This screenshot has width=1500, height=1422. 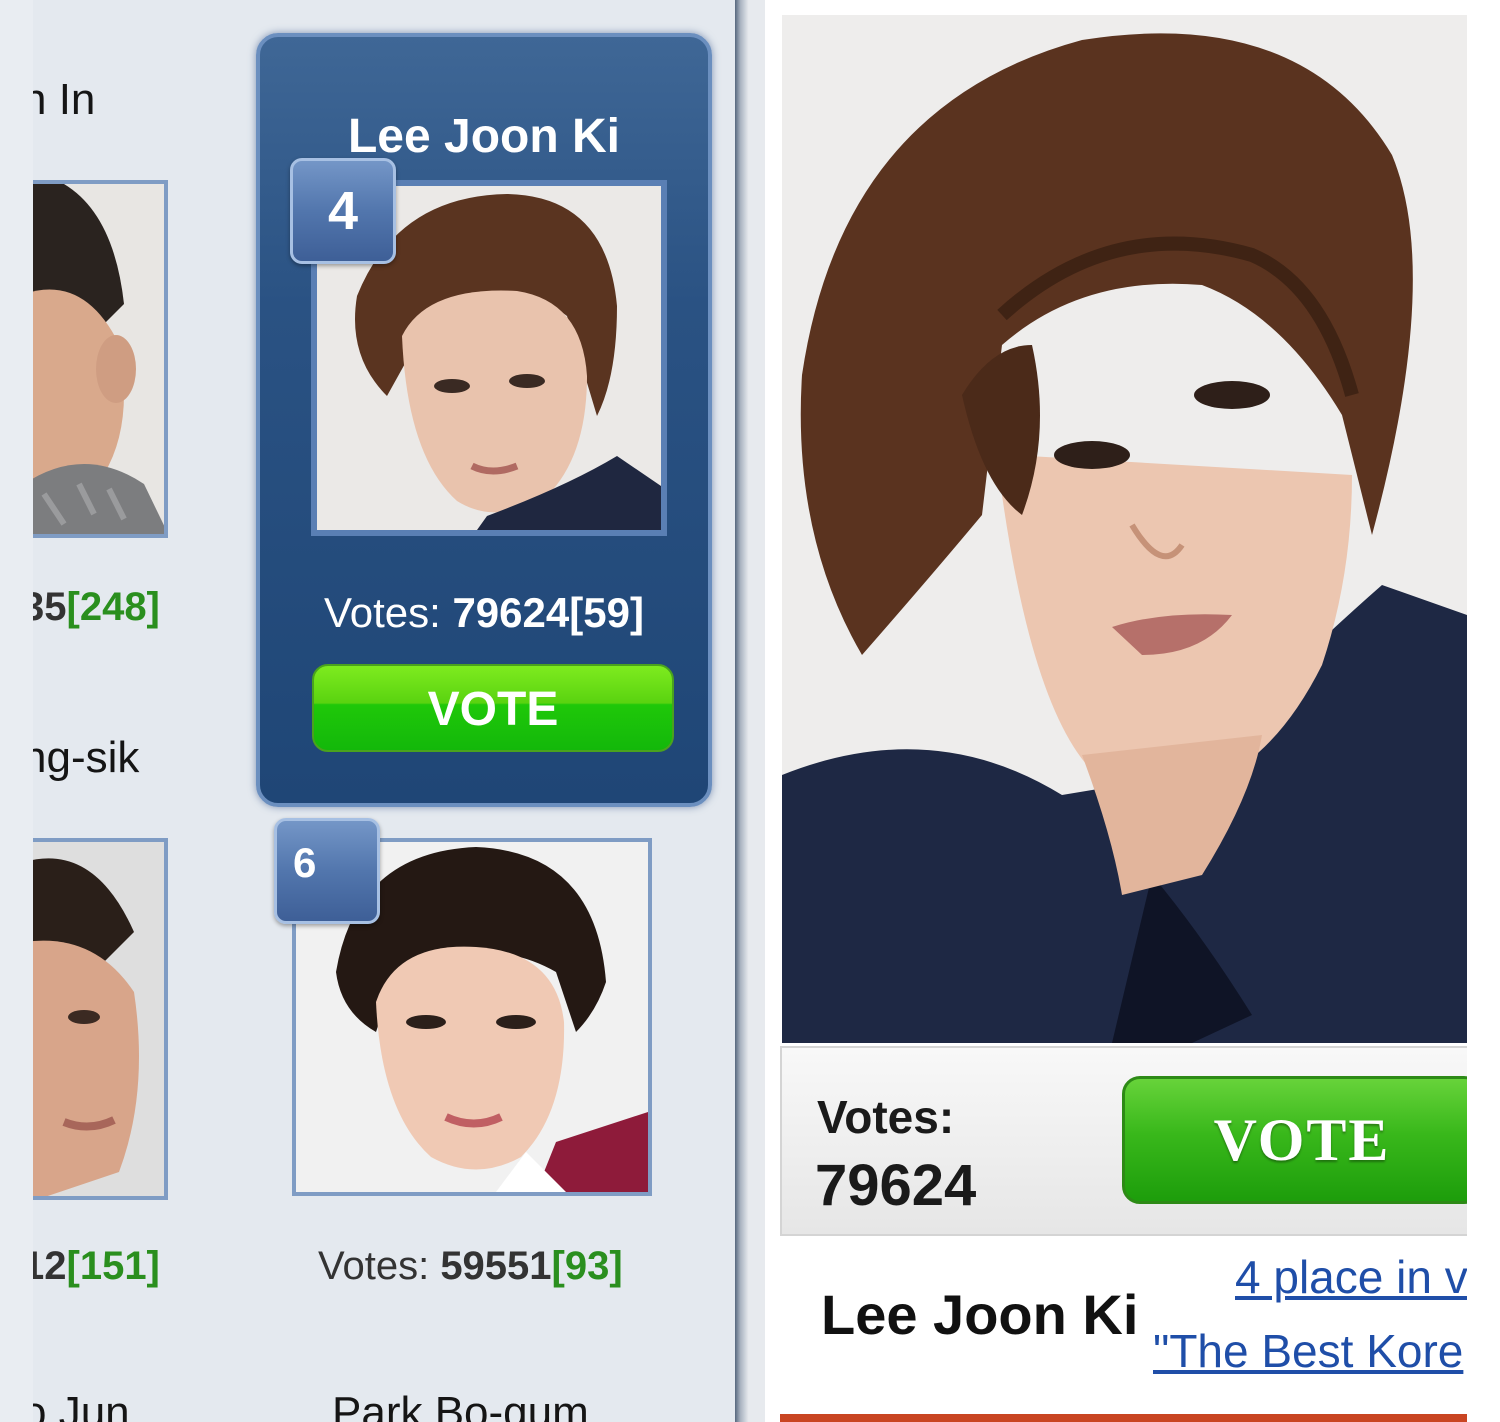 I want to click on ranking-link: 4 place in v, so click(x=1351, y=1277).